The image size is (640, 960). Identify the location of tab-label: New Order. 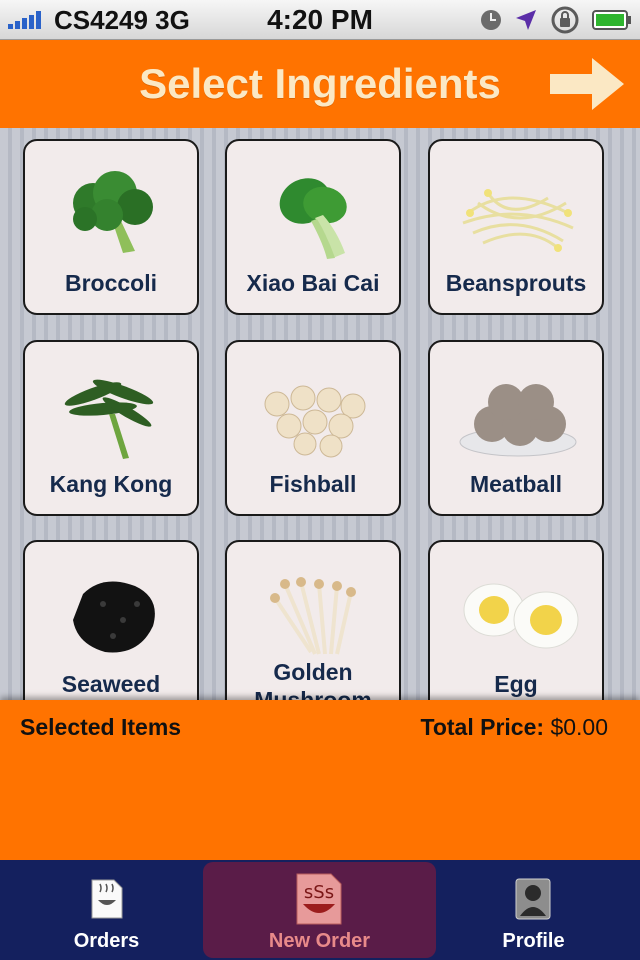
(319, 941).